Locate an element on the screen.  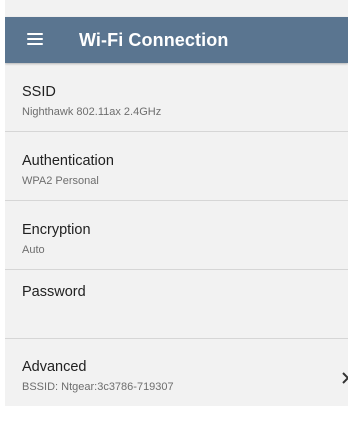
authentication-value: WPA2 Personal is located at coordinates (60, 181).